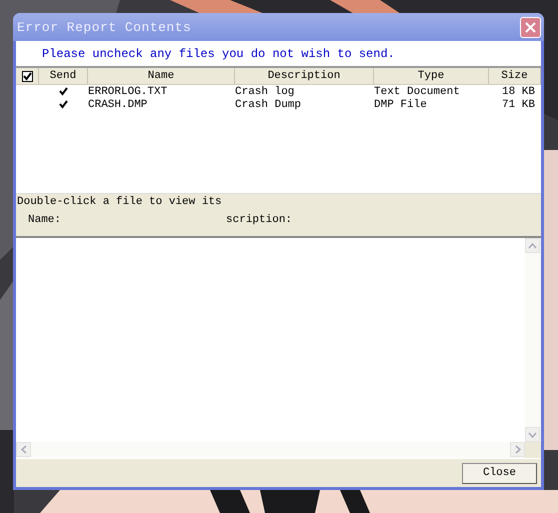 Image resolution: width=558 pixels, height=513 pixels. Describe the element at coordinates (499, 473) in the screenshot. I see `close-button: Close` at that location.